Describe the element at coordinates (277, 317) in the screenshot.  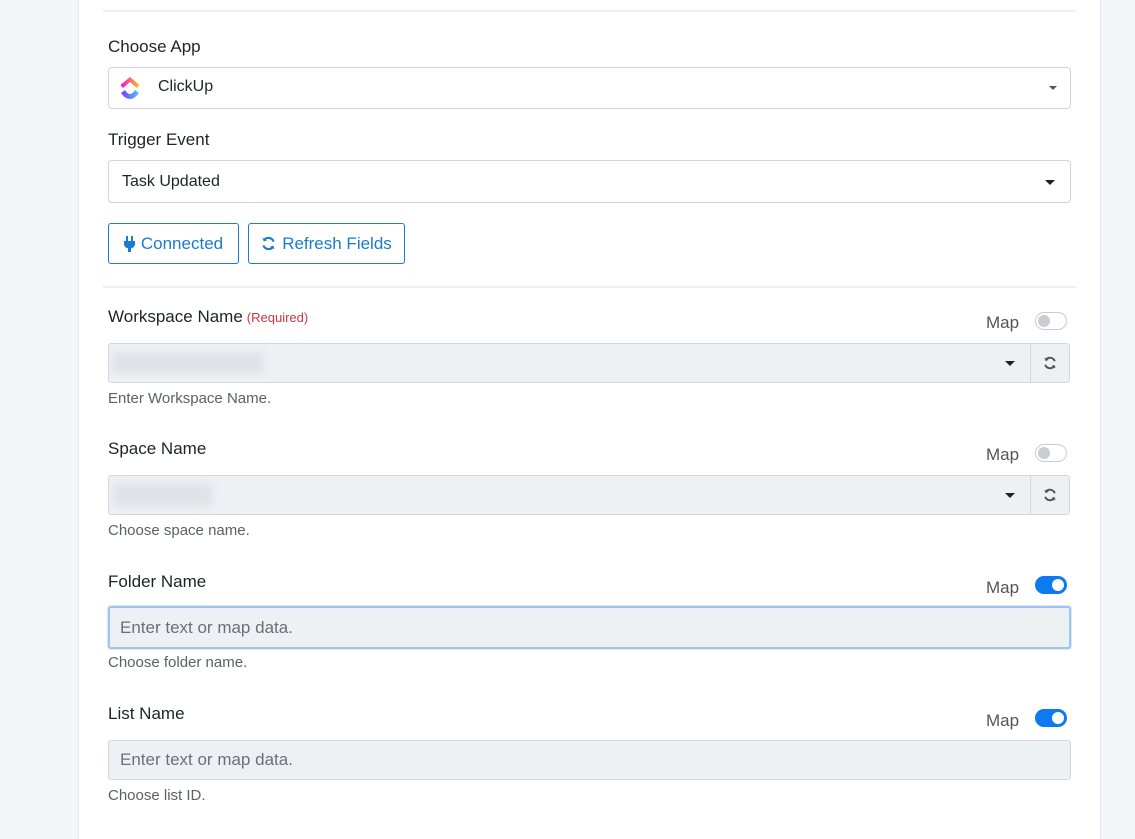
I see `required-badge: (Required)` at that location.